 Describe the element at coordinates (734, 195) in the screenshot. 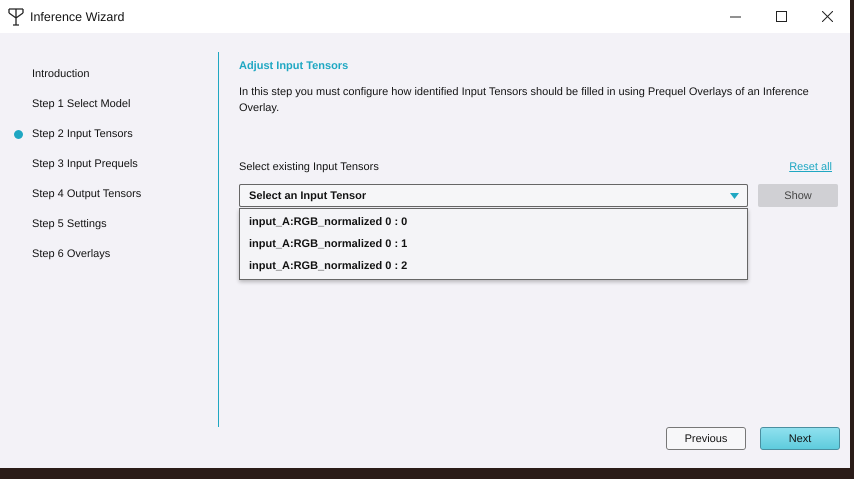

I see `caret-icon` at that location.